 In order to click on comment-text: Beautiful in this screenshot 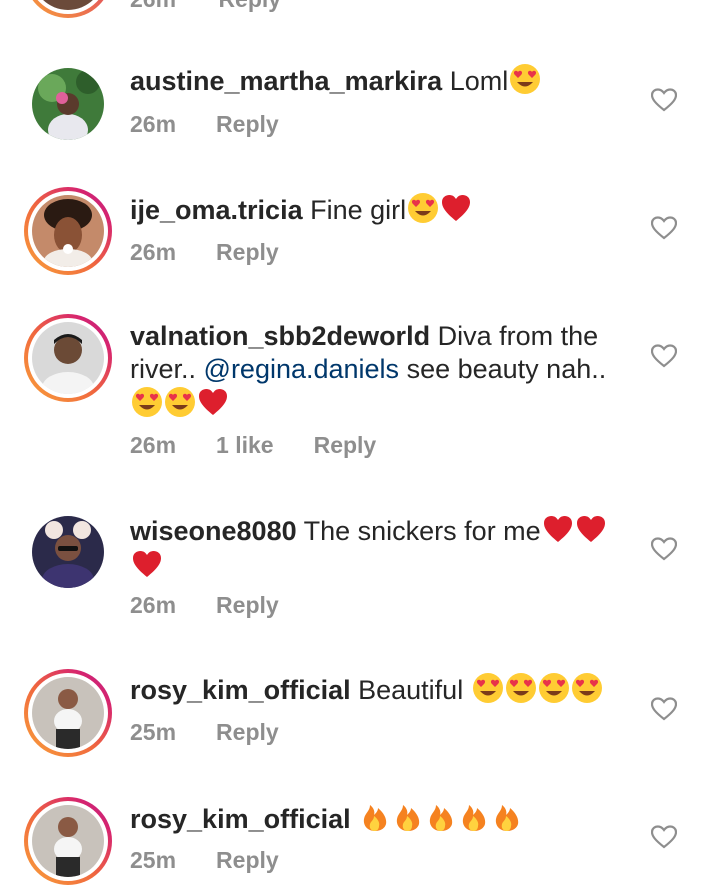, I will do `click(411, 690)`.